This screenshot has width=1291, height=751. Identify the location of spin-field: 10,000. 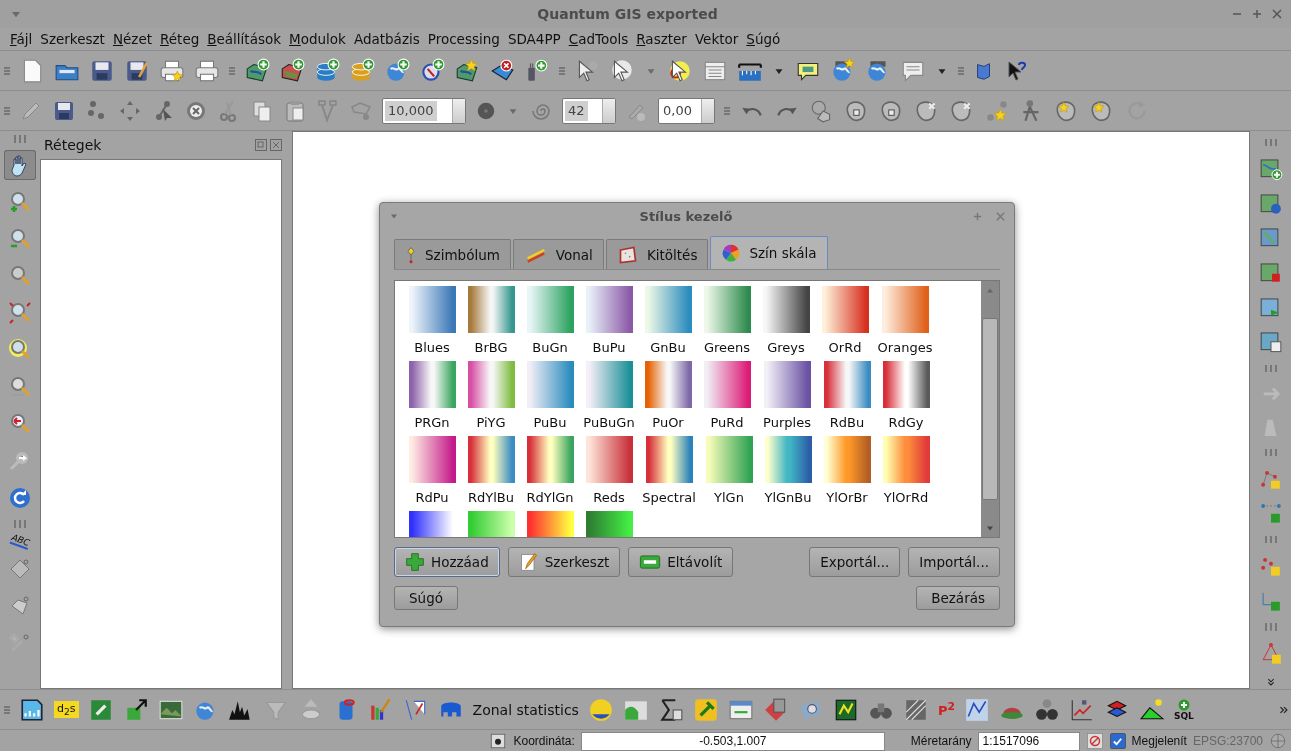
(424, 110).